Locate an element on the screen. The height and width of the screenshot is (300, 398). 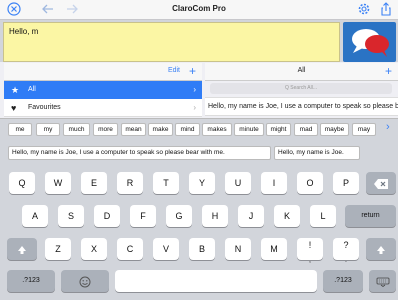
keyboard-hide-icon is located at coordinates (383, 281).